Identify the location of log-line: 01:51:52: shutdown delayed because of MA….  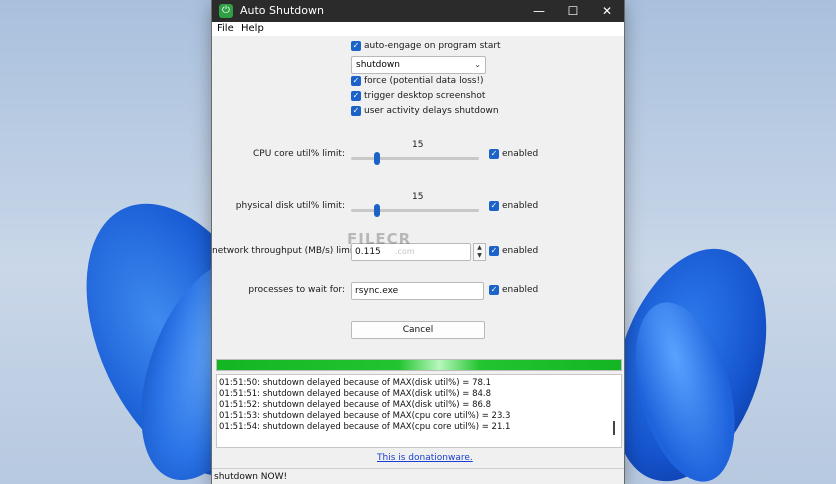
(355, 405).